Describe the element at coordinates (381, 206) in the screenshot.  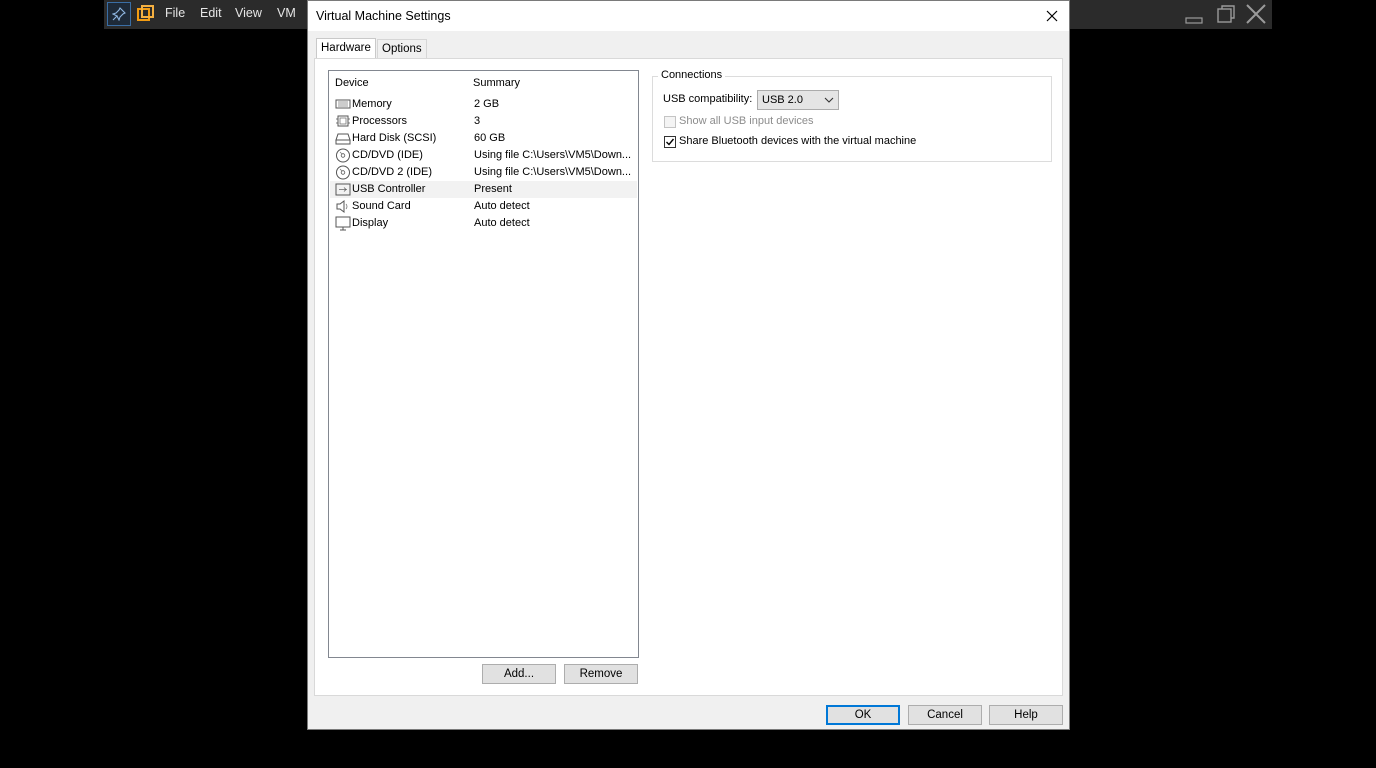
I see `device-name: Sound Card` at that location.